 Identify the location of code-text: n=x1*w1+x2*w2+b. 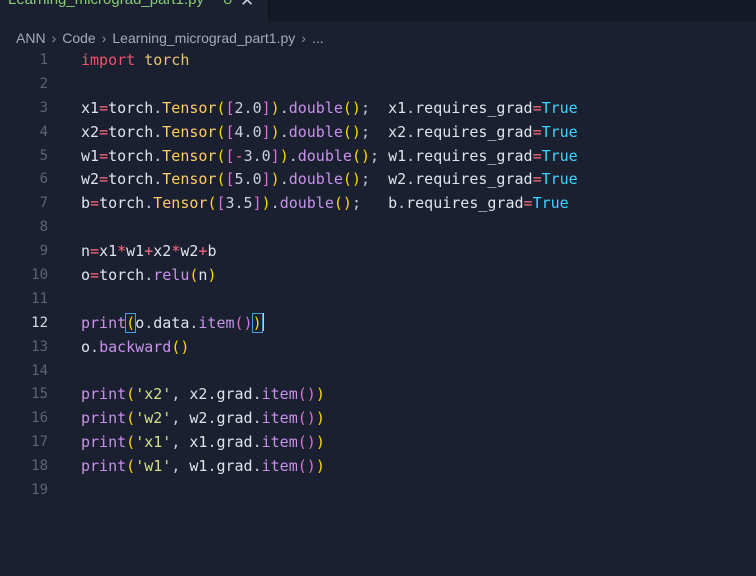
(148, 252).